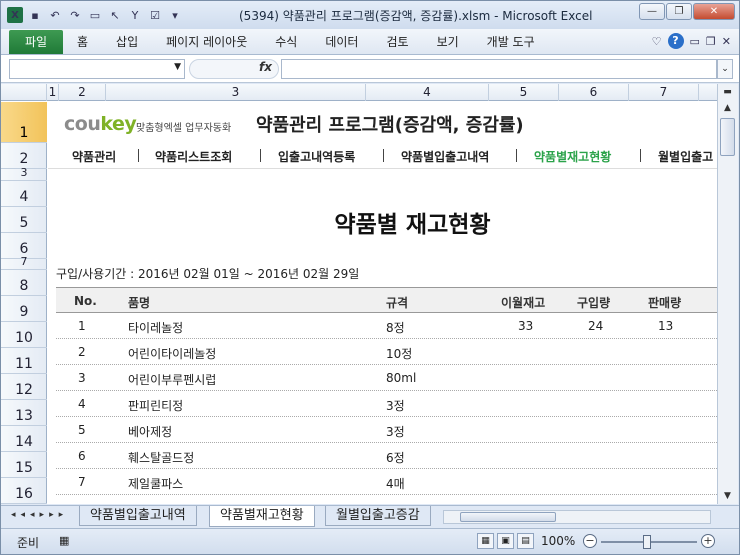 The height and width of the screenshot is (555, 740). Describe the element at coordinates (82, 92) in the screenshot. I see `column-header: 2` at that location.